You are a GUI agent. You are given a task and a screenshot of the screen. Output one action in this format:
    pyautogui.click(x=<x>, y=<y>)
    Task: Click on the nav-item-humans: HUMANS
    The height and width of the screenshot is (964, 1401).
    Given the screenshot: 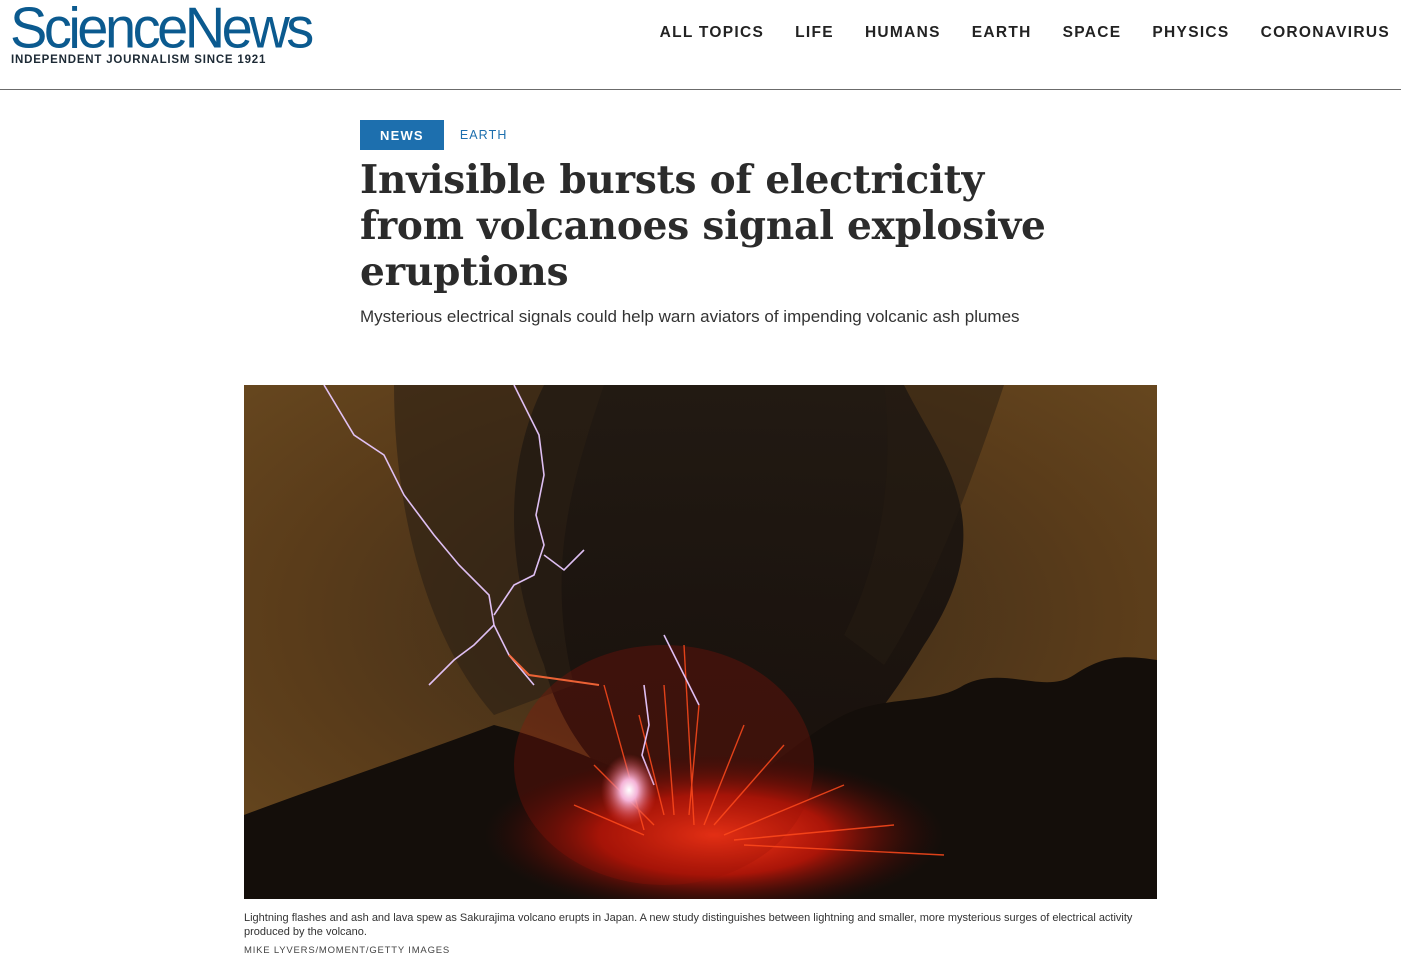 What is the action you would take?
    pyautogui.click(x=903, y=33)
    